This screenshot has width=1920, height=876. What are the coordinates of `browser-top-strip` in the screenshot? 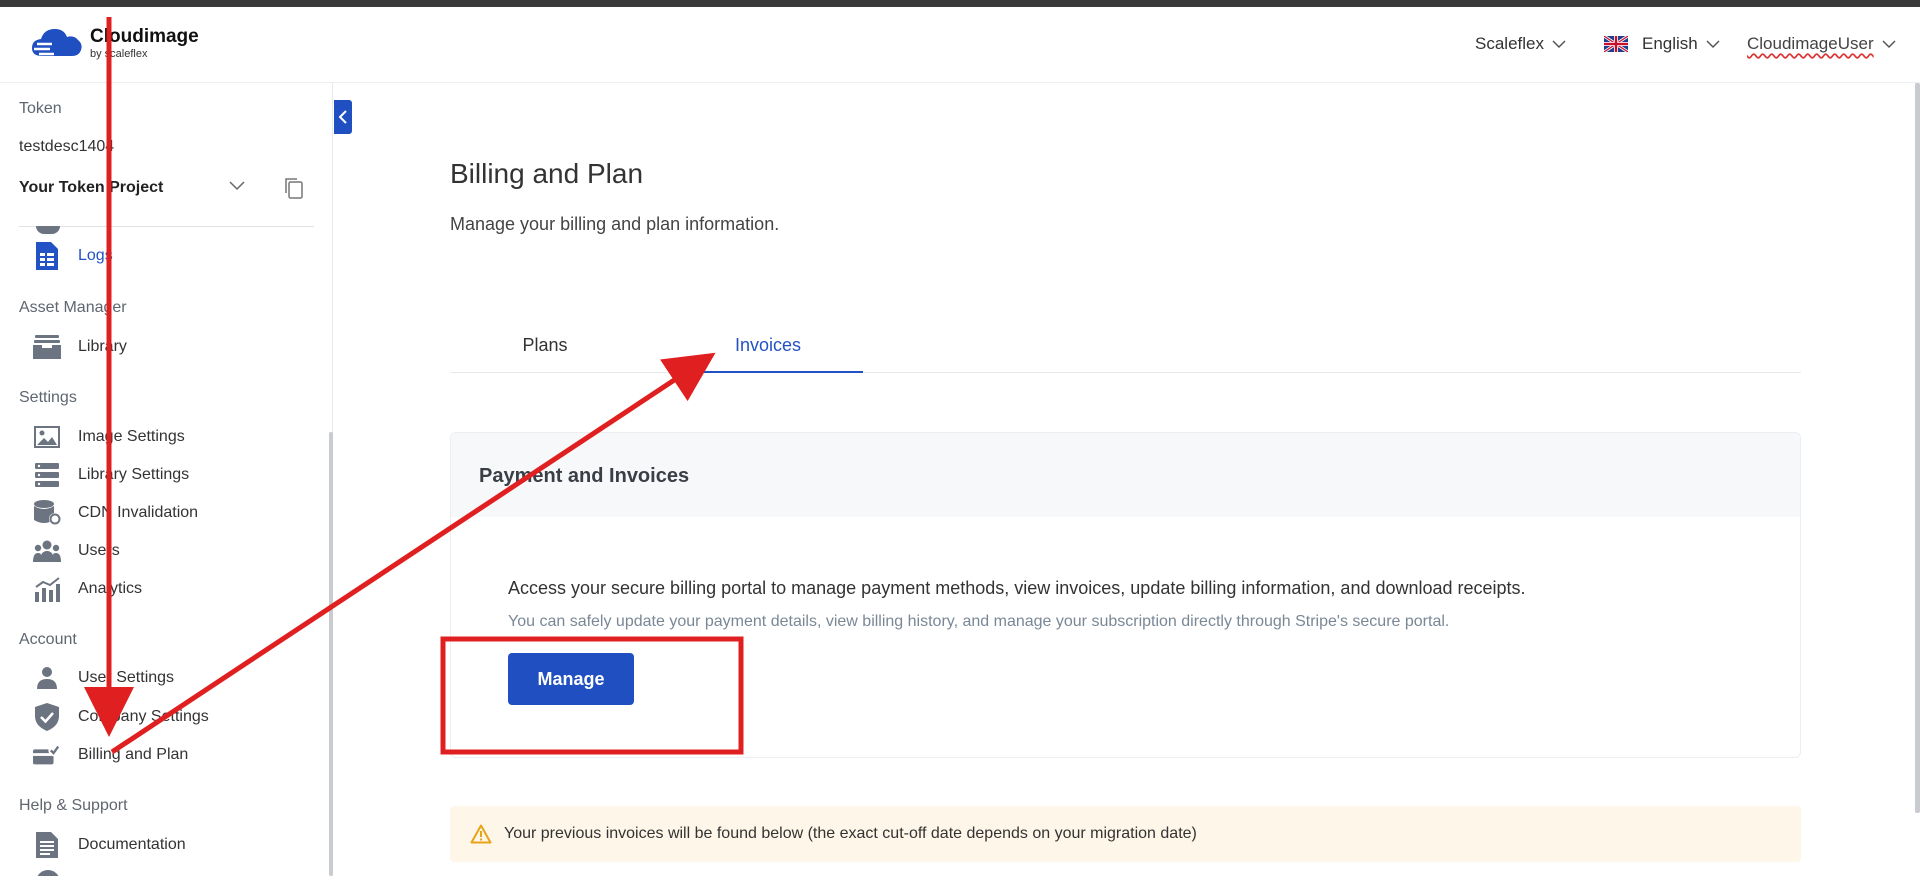 It's located at (960, 3).